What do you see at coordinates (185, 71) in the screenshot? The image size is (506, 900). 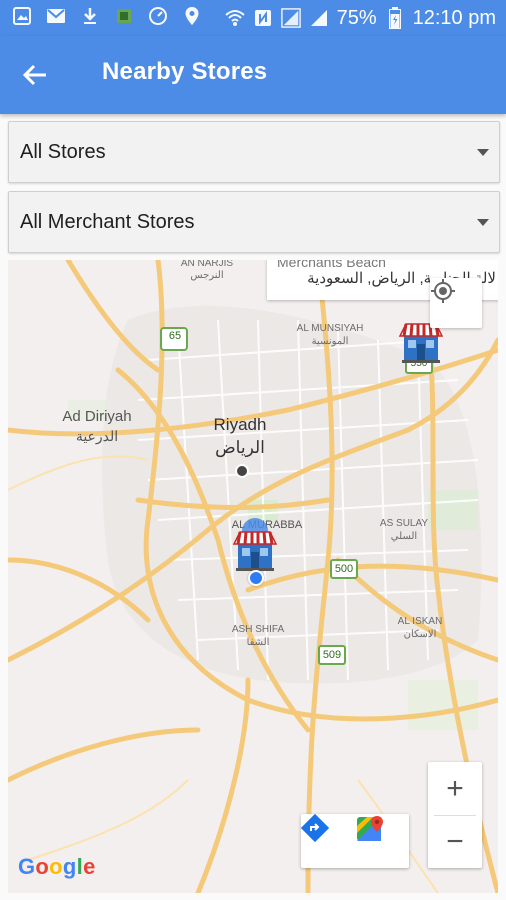 I see `page-title: Nearby Stores` at bounding box center [185, 71].